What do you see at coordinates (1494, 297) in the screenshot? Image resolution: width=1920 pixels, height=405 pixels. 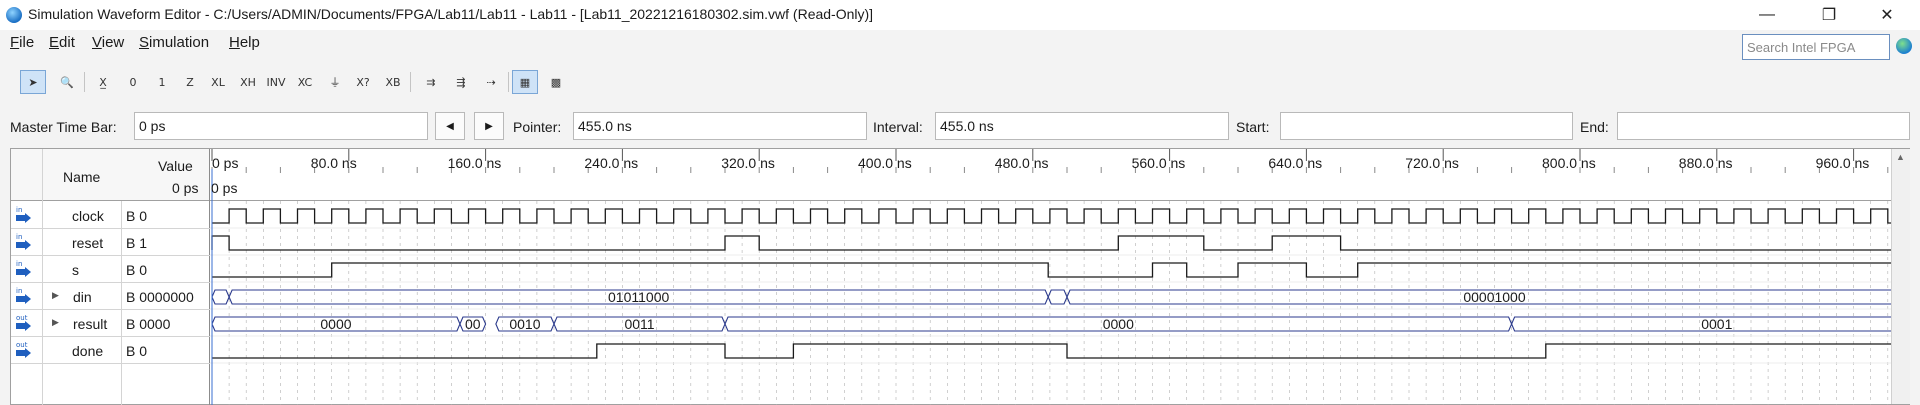 I see `din-value-label: 00001000` at bounding box center [1494, 297].